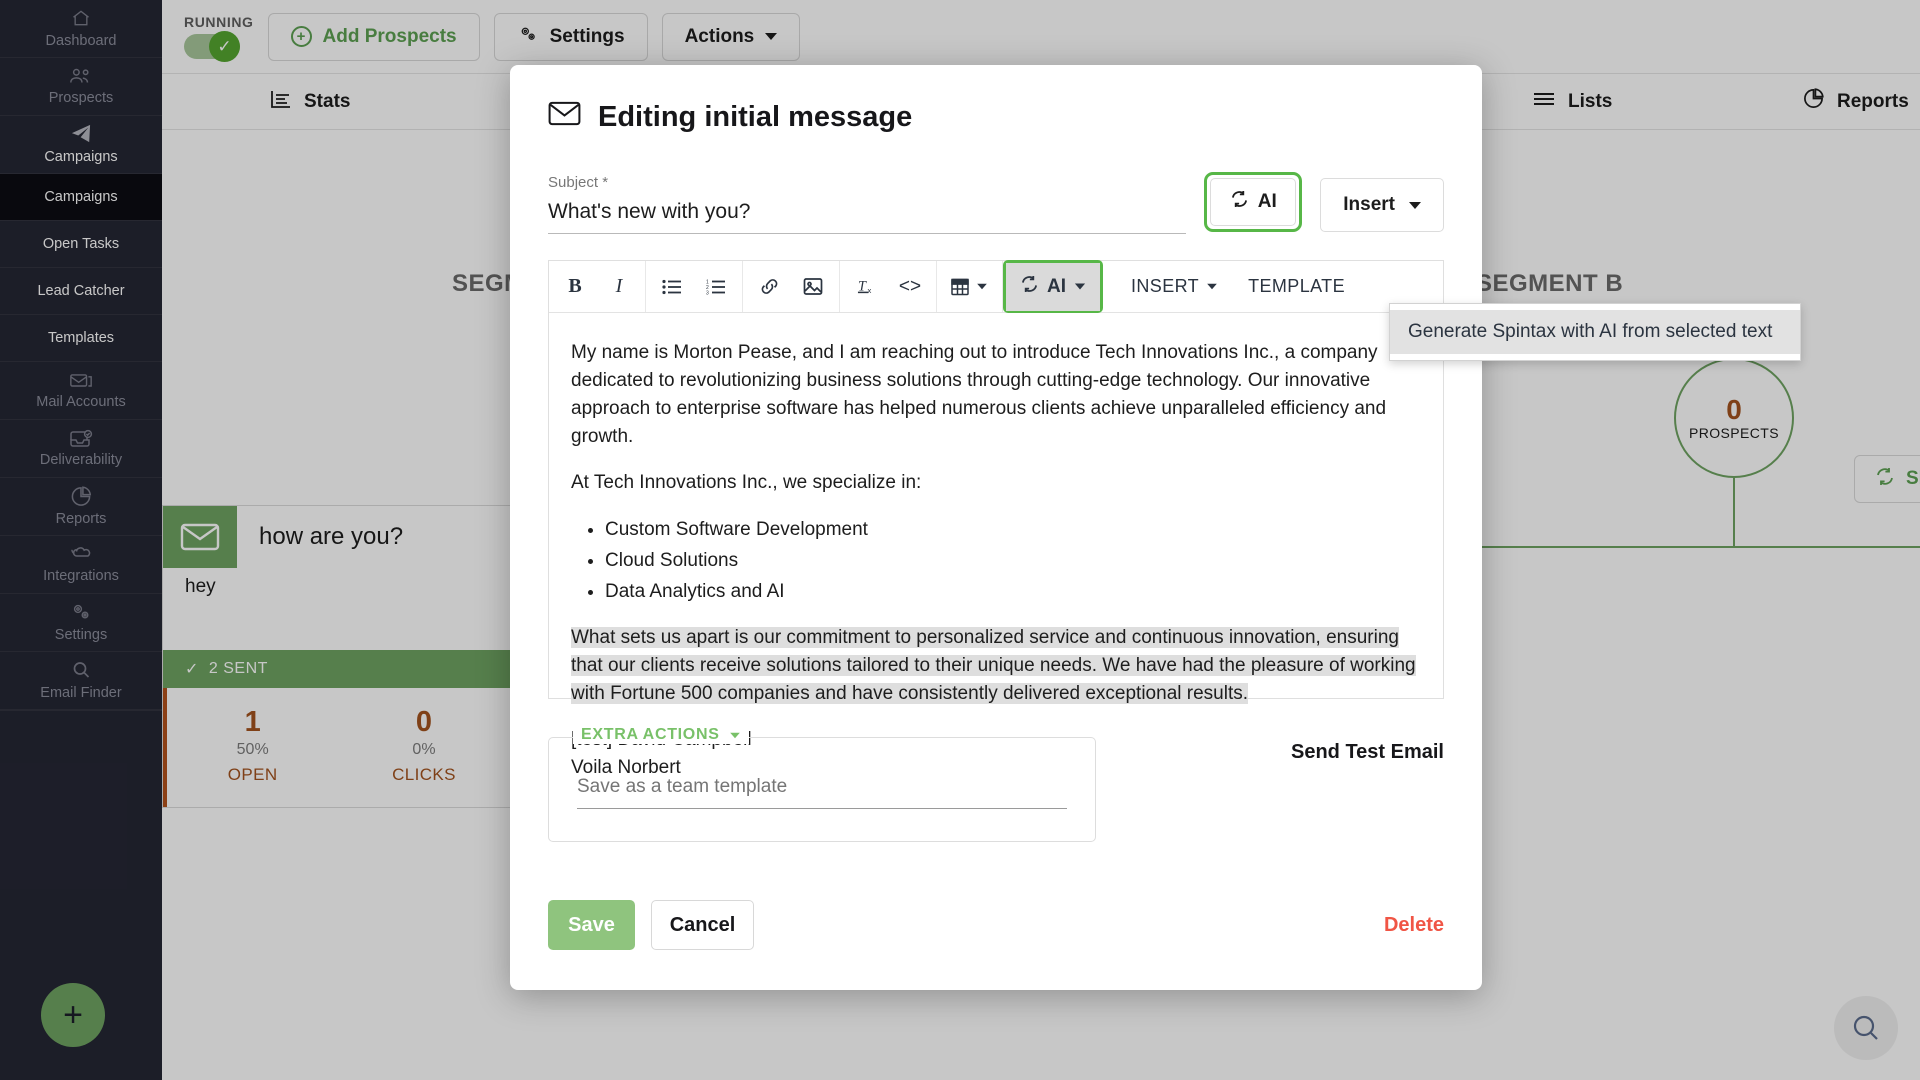 The image size is (1920, 1080). Describe the element at coordinates (822, 788) in the screenshot. I see `team-template-input` at that location.